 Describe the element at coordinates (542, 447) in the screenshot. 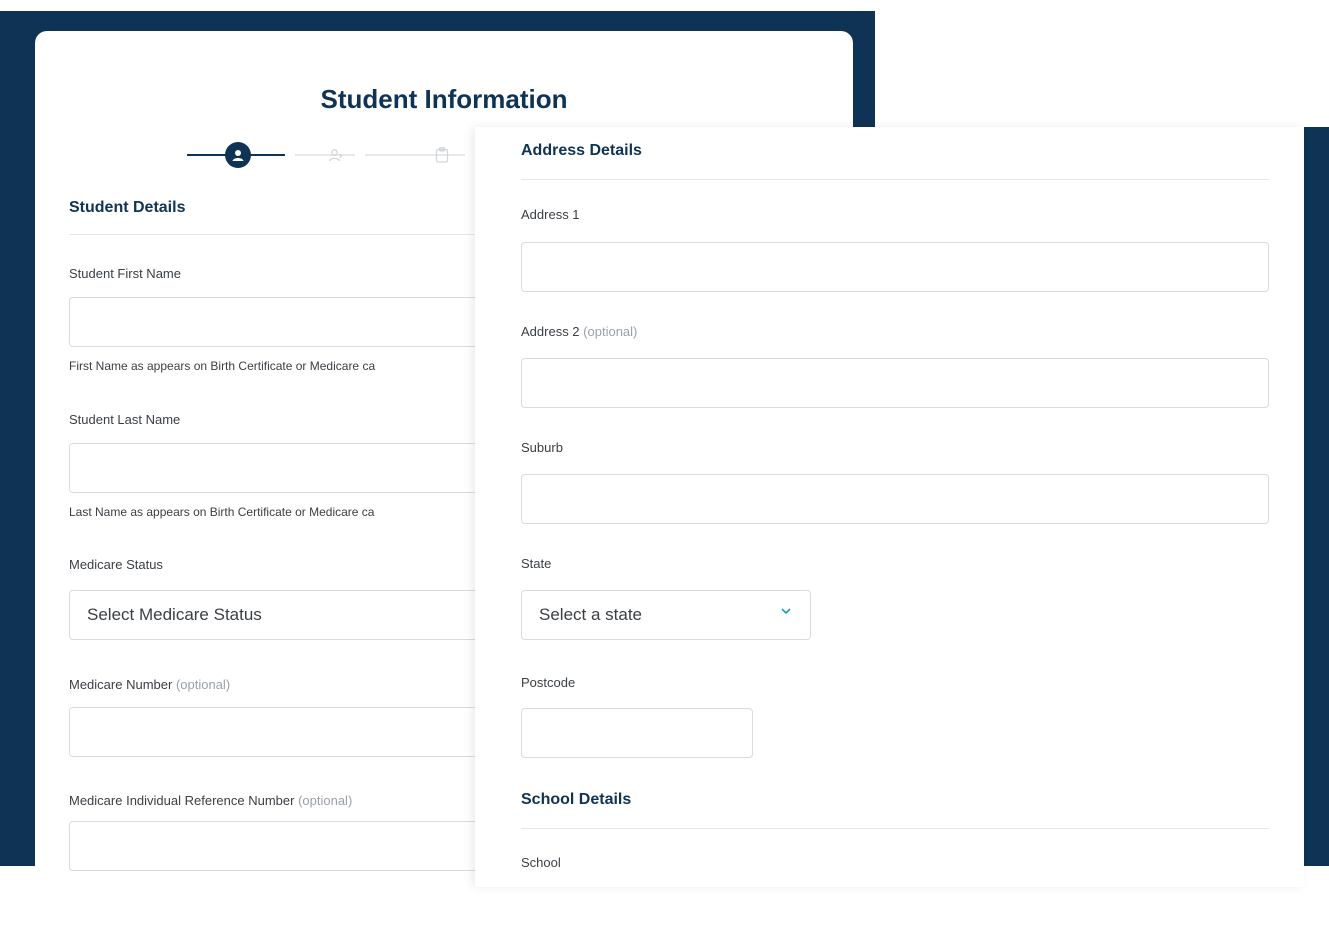

I see `suburb-label: Suburb` at that location.